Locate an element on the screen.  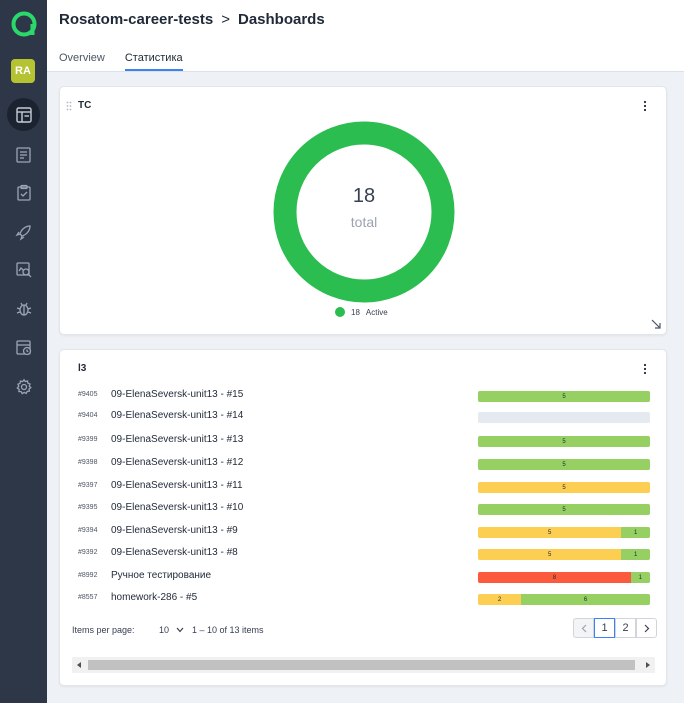
launch-name: Ручное тестирование is located at coordinates (161, 575).